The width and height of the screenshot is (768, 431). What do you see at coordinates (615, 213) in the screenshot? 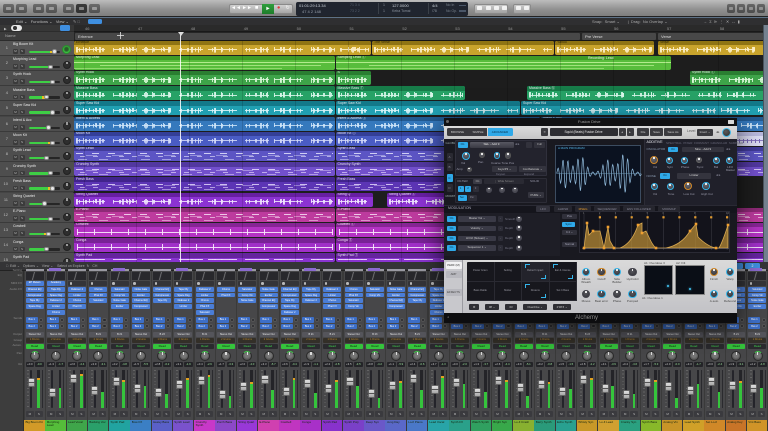
I see `svg-text: 3` at bounding box center [615, 213].